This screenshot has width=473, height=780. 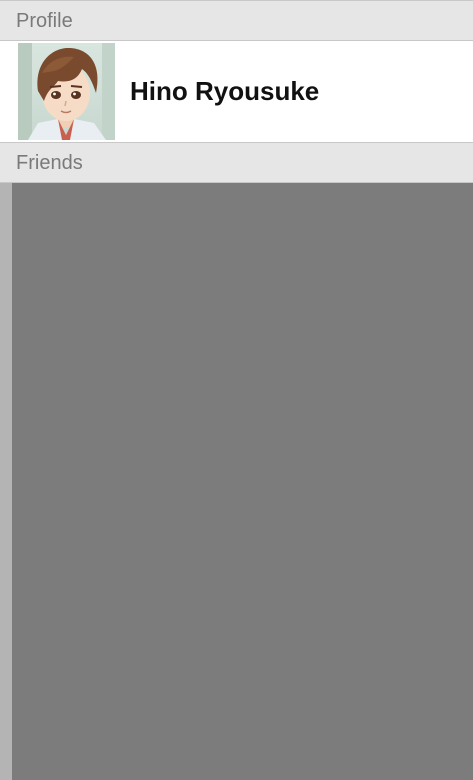 I want to click on anime-boy-avatar-icon, so click(x=66, y=91).